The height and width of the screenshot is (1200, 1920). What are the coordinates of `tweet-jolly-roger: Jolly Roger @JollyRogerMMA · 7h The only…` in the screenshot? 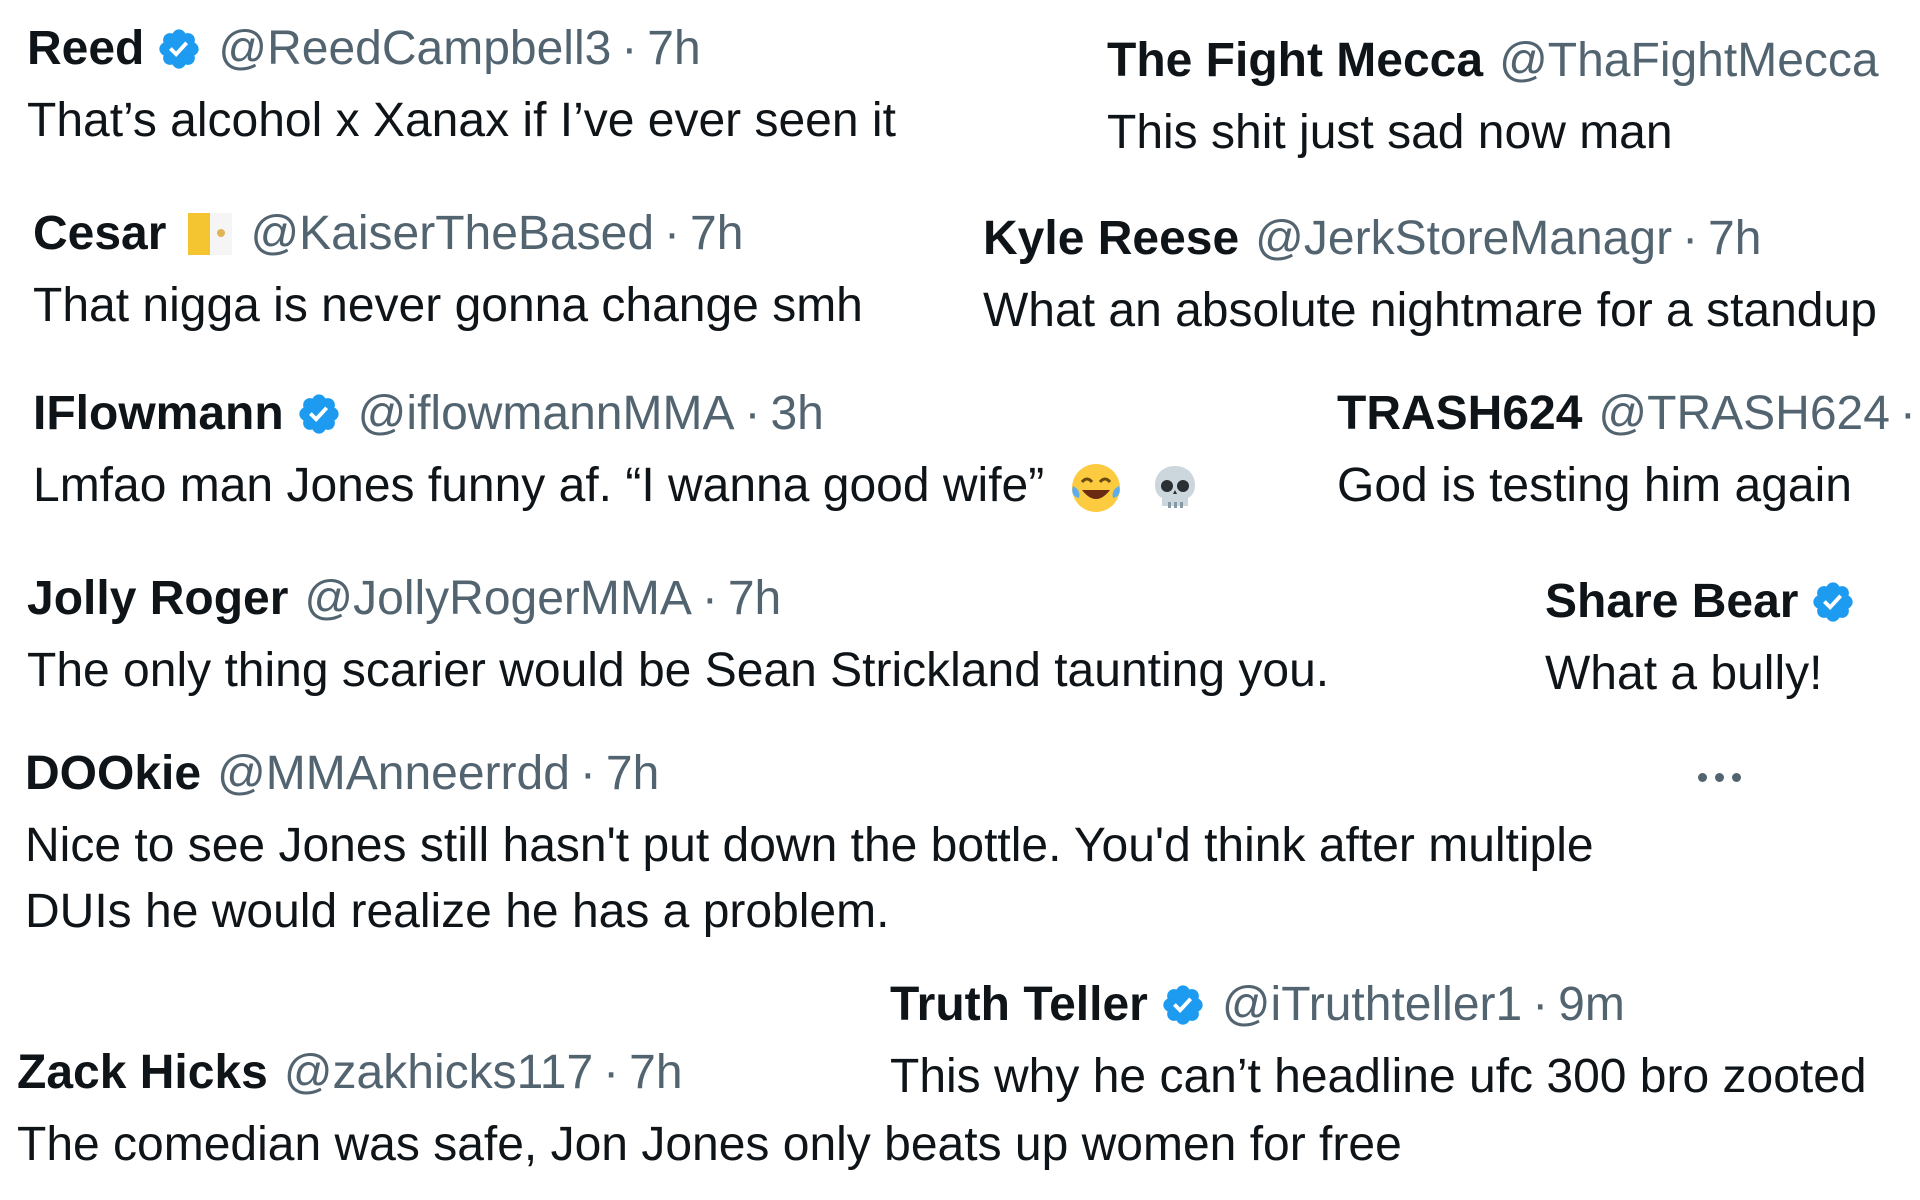 It's located at (678, 637).